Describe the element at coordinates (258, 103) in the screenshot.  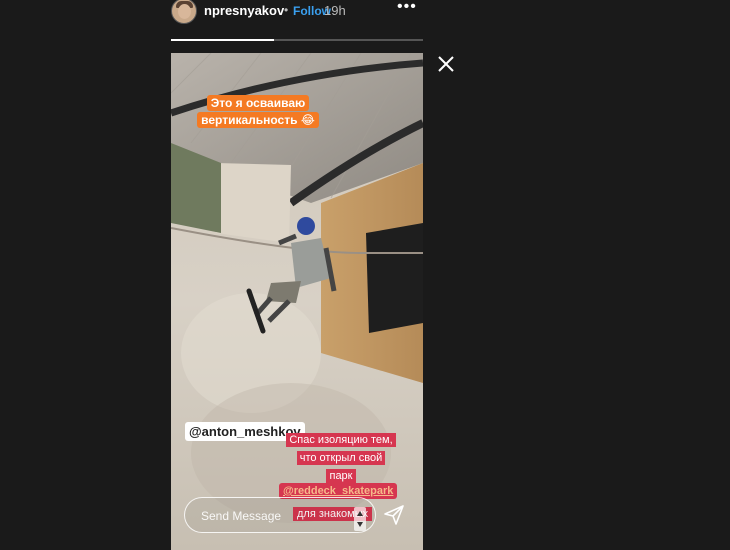
I see `caption-orange-line-1: Это я осваиваю` at that location.